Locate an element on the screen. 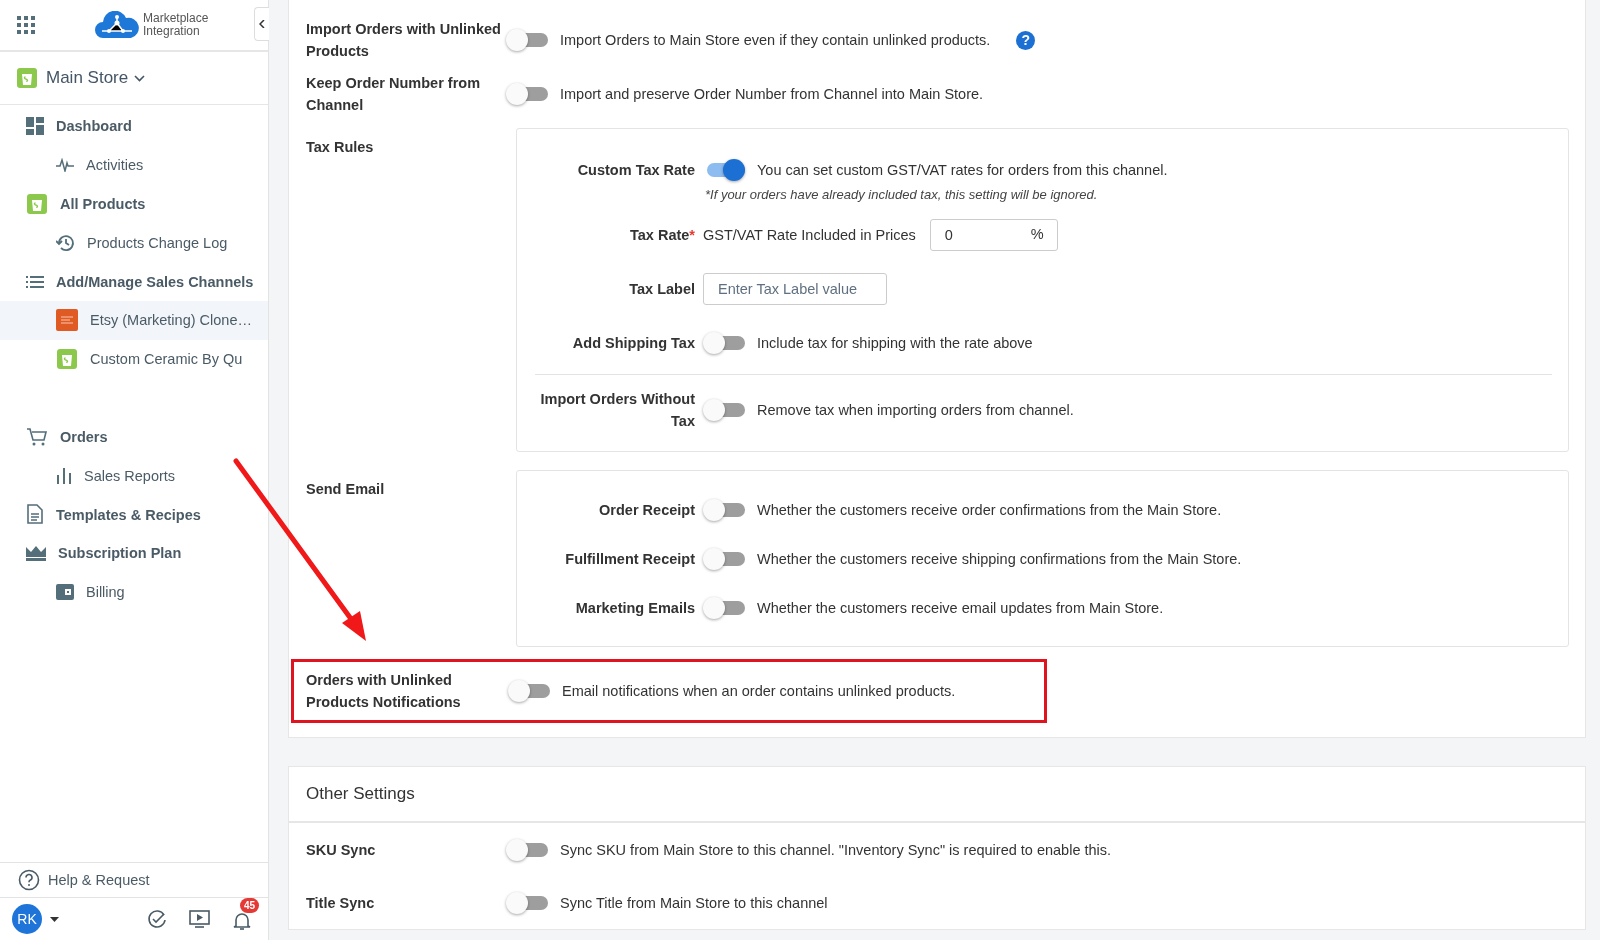  setting-label: Custom Tax Rate is located at coordinates (635, 170).